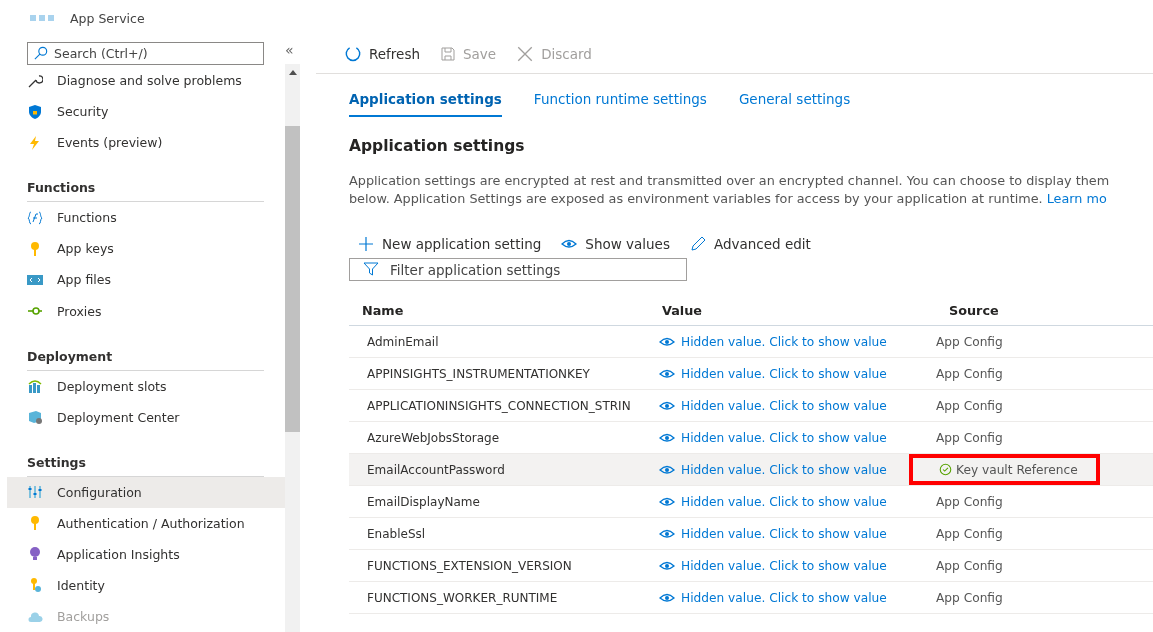 The width and height of the screenshot is (1153, 632). I want to click on save-icon, so click(448, 53).